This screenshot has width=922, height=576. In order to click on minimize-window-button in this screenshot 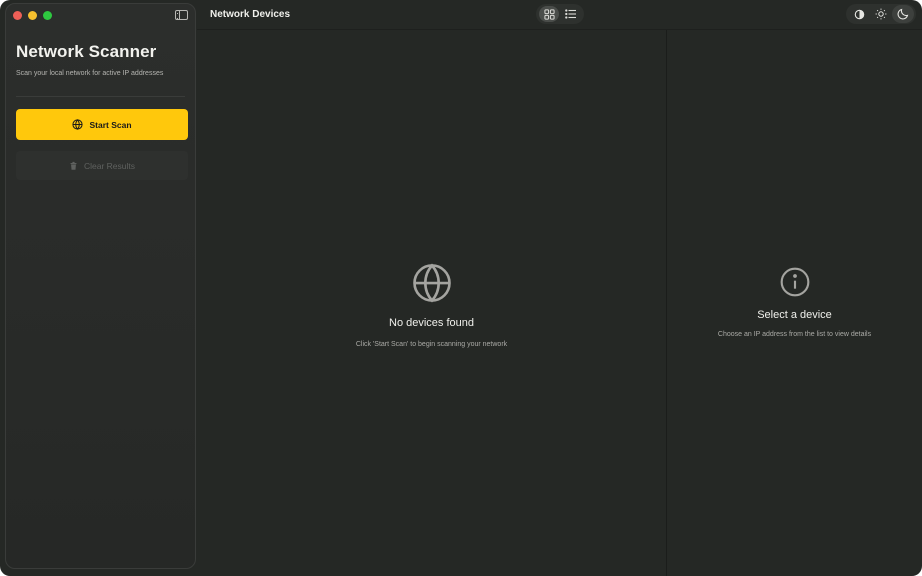, I will do `click(32, 15)`.